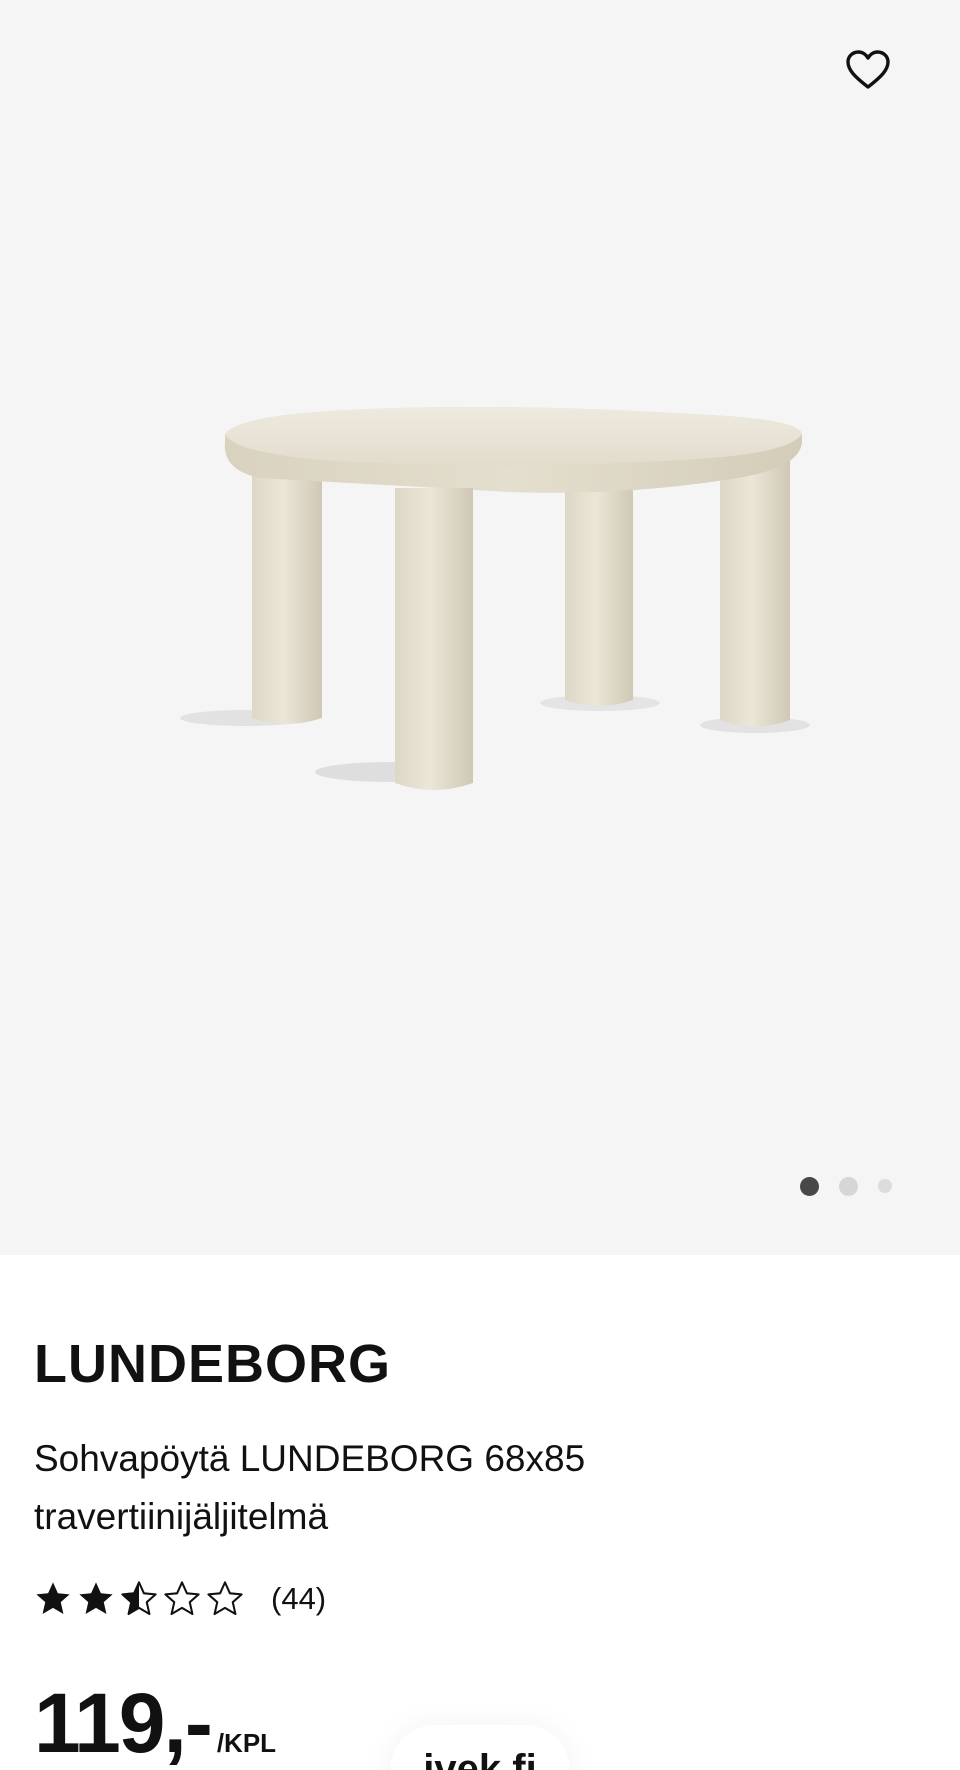 This screenshot has height=1770, width=960. What do you see at coordinates (480, 1758) in the screenshot?
I see `site-badge-label: ivek.fi` at bounding box center [480, 1758].